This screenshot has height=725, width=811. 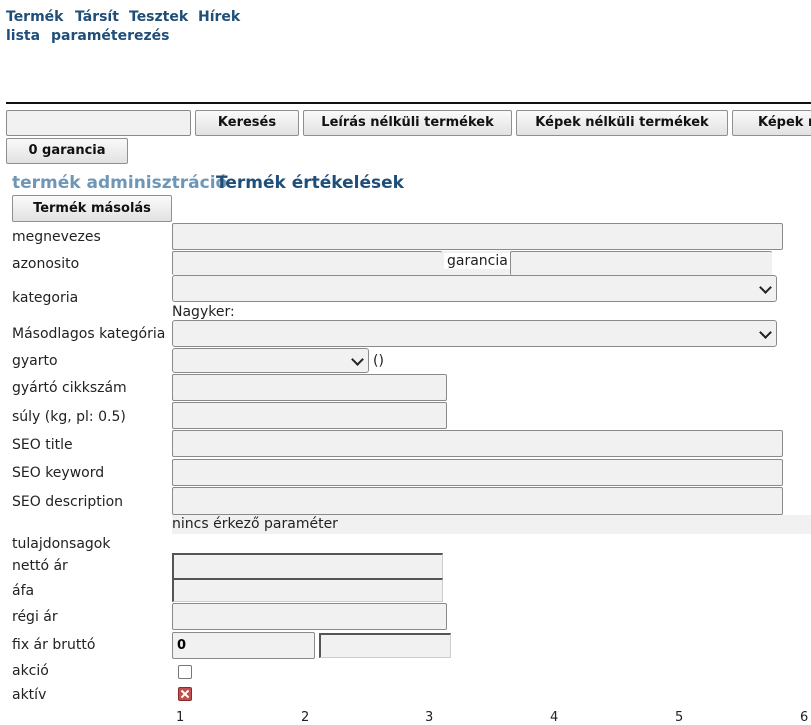 What do you see at coordinates (203, 312) in the screenshot?
I see `wholesale-label: Nagyker:` at bounding box center [203, 312].